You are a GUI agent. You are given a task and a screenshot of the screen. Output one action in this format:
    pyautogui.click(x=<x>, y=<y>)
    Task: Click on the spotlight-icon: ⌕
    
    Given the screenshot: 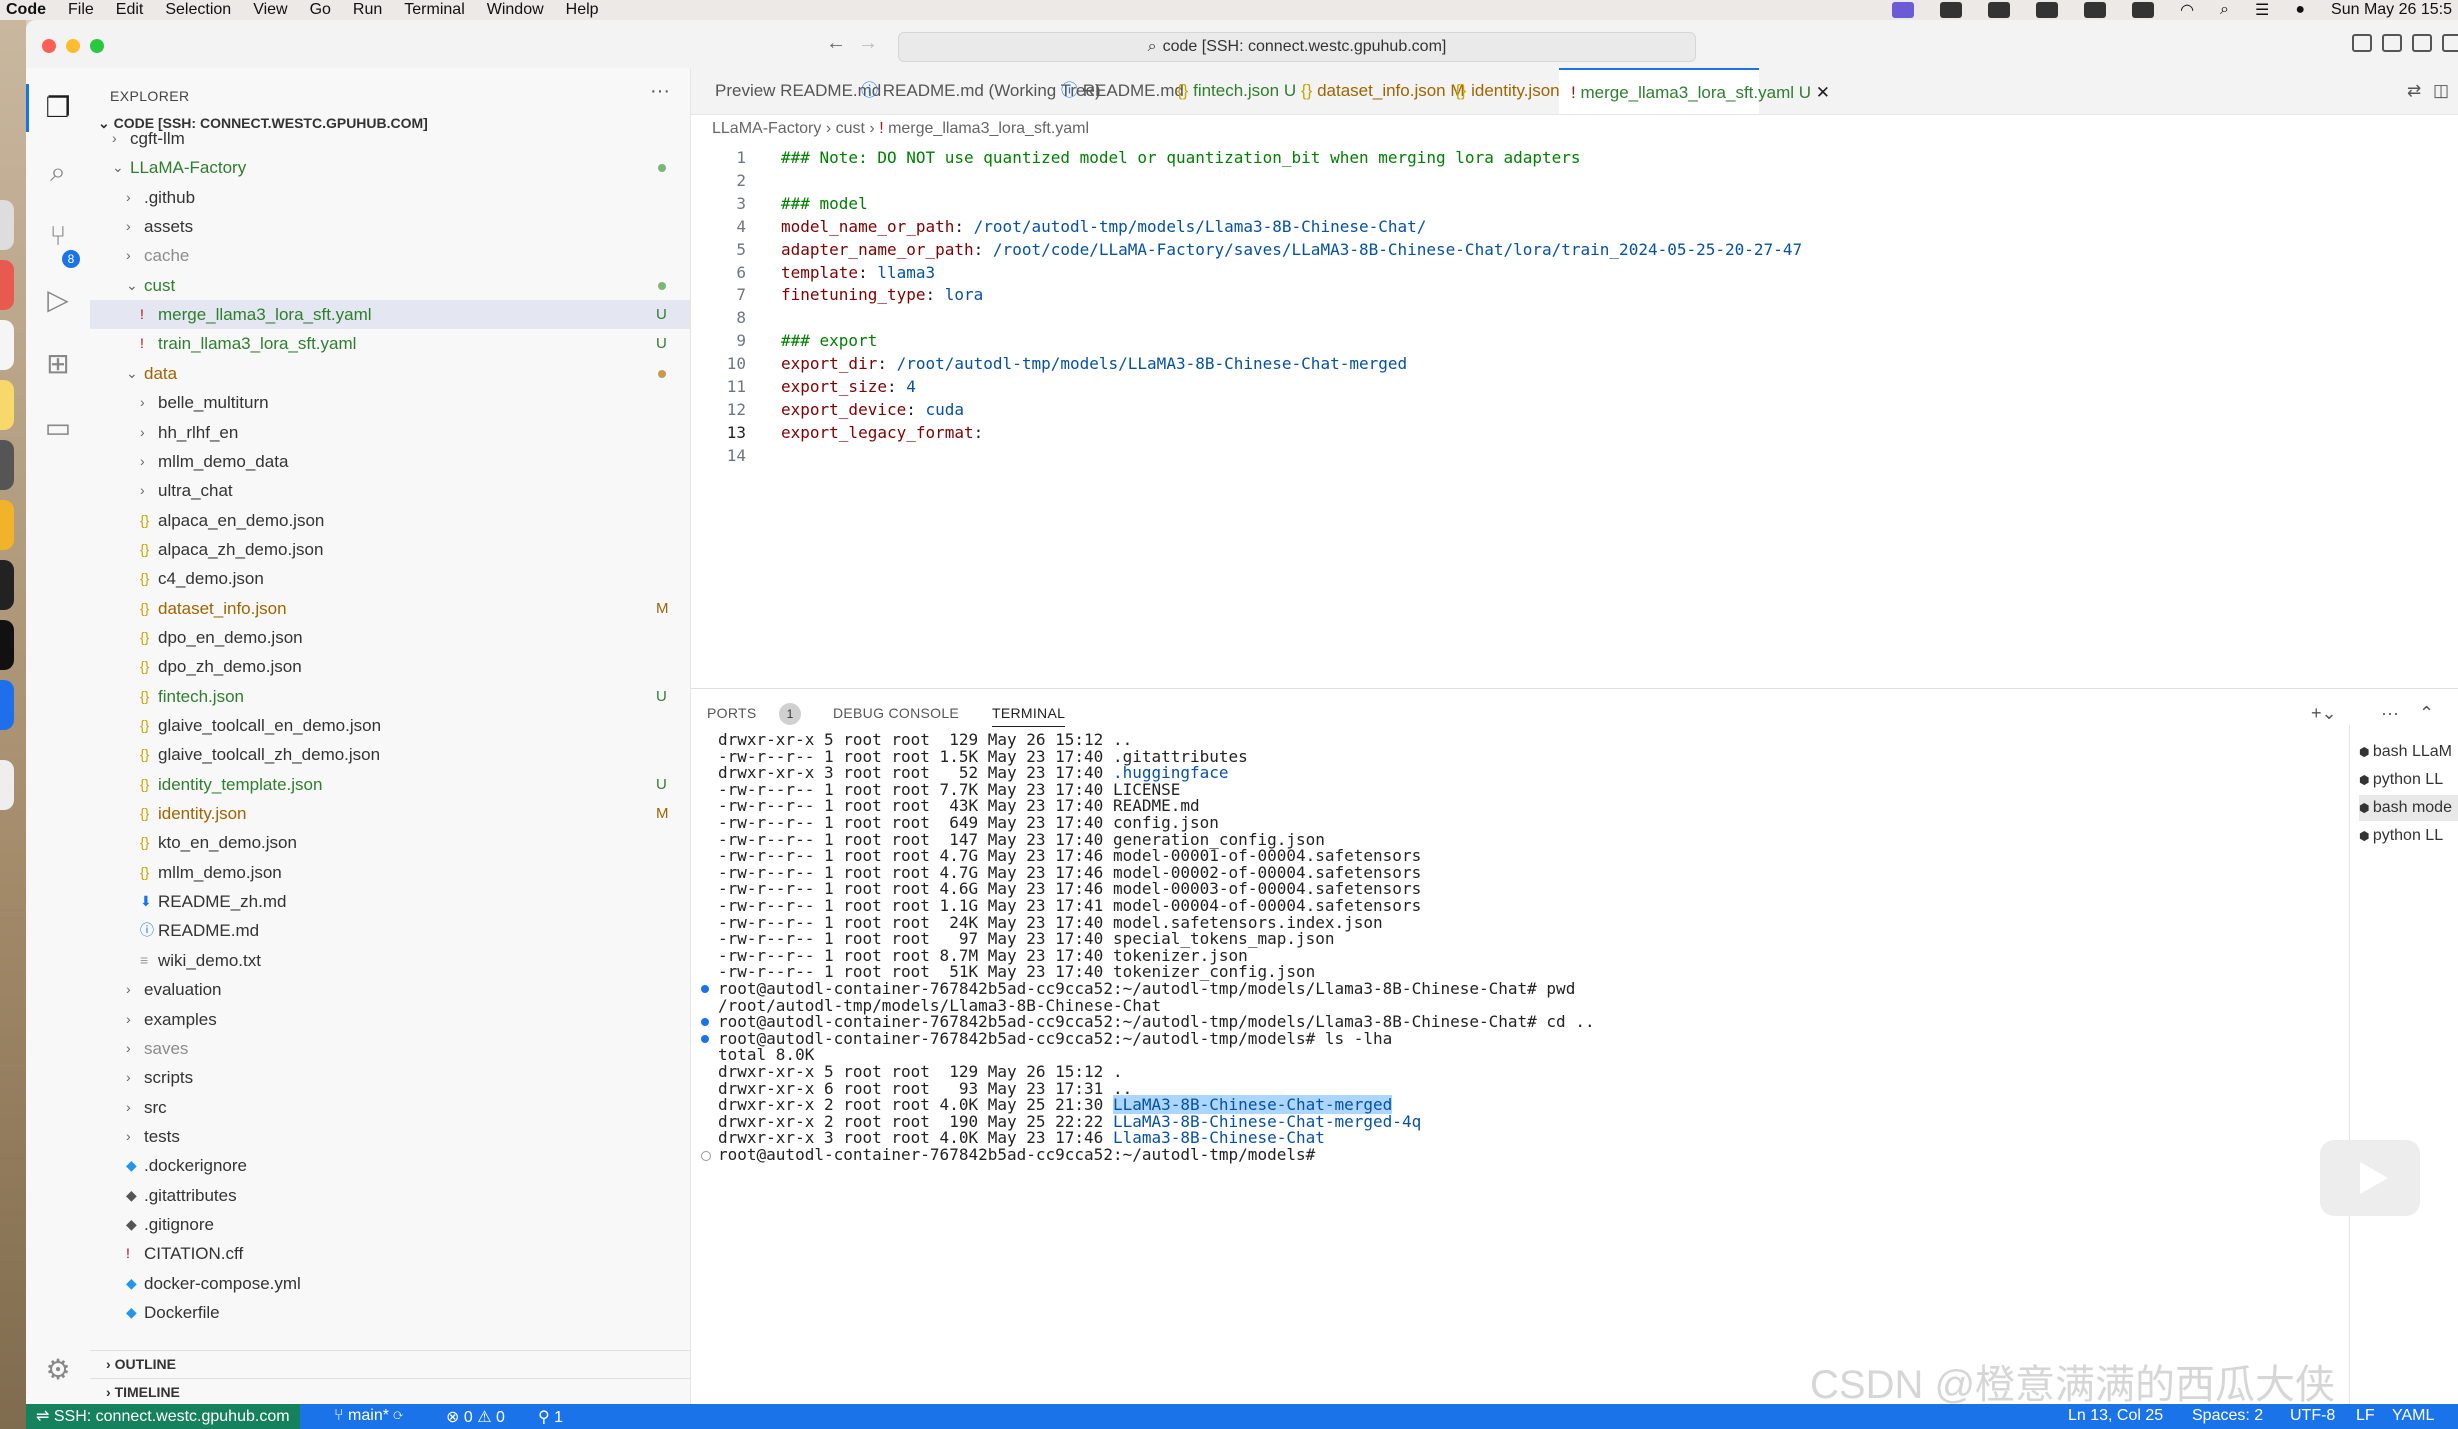 What is the action you would take?
    pyautogui.click(x=2224, y=10)
    